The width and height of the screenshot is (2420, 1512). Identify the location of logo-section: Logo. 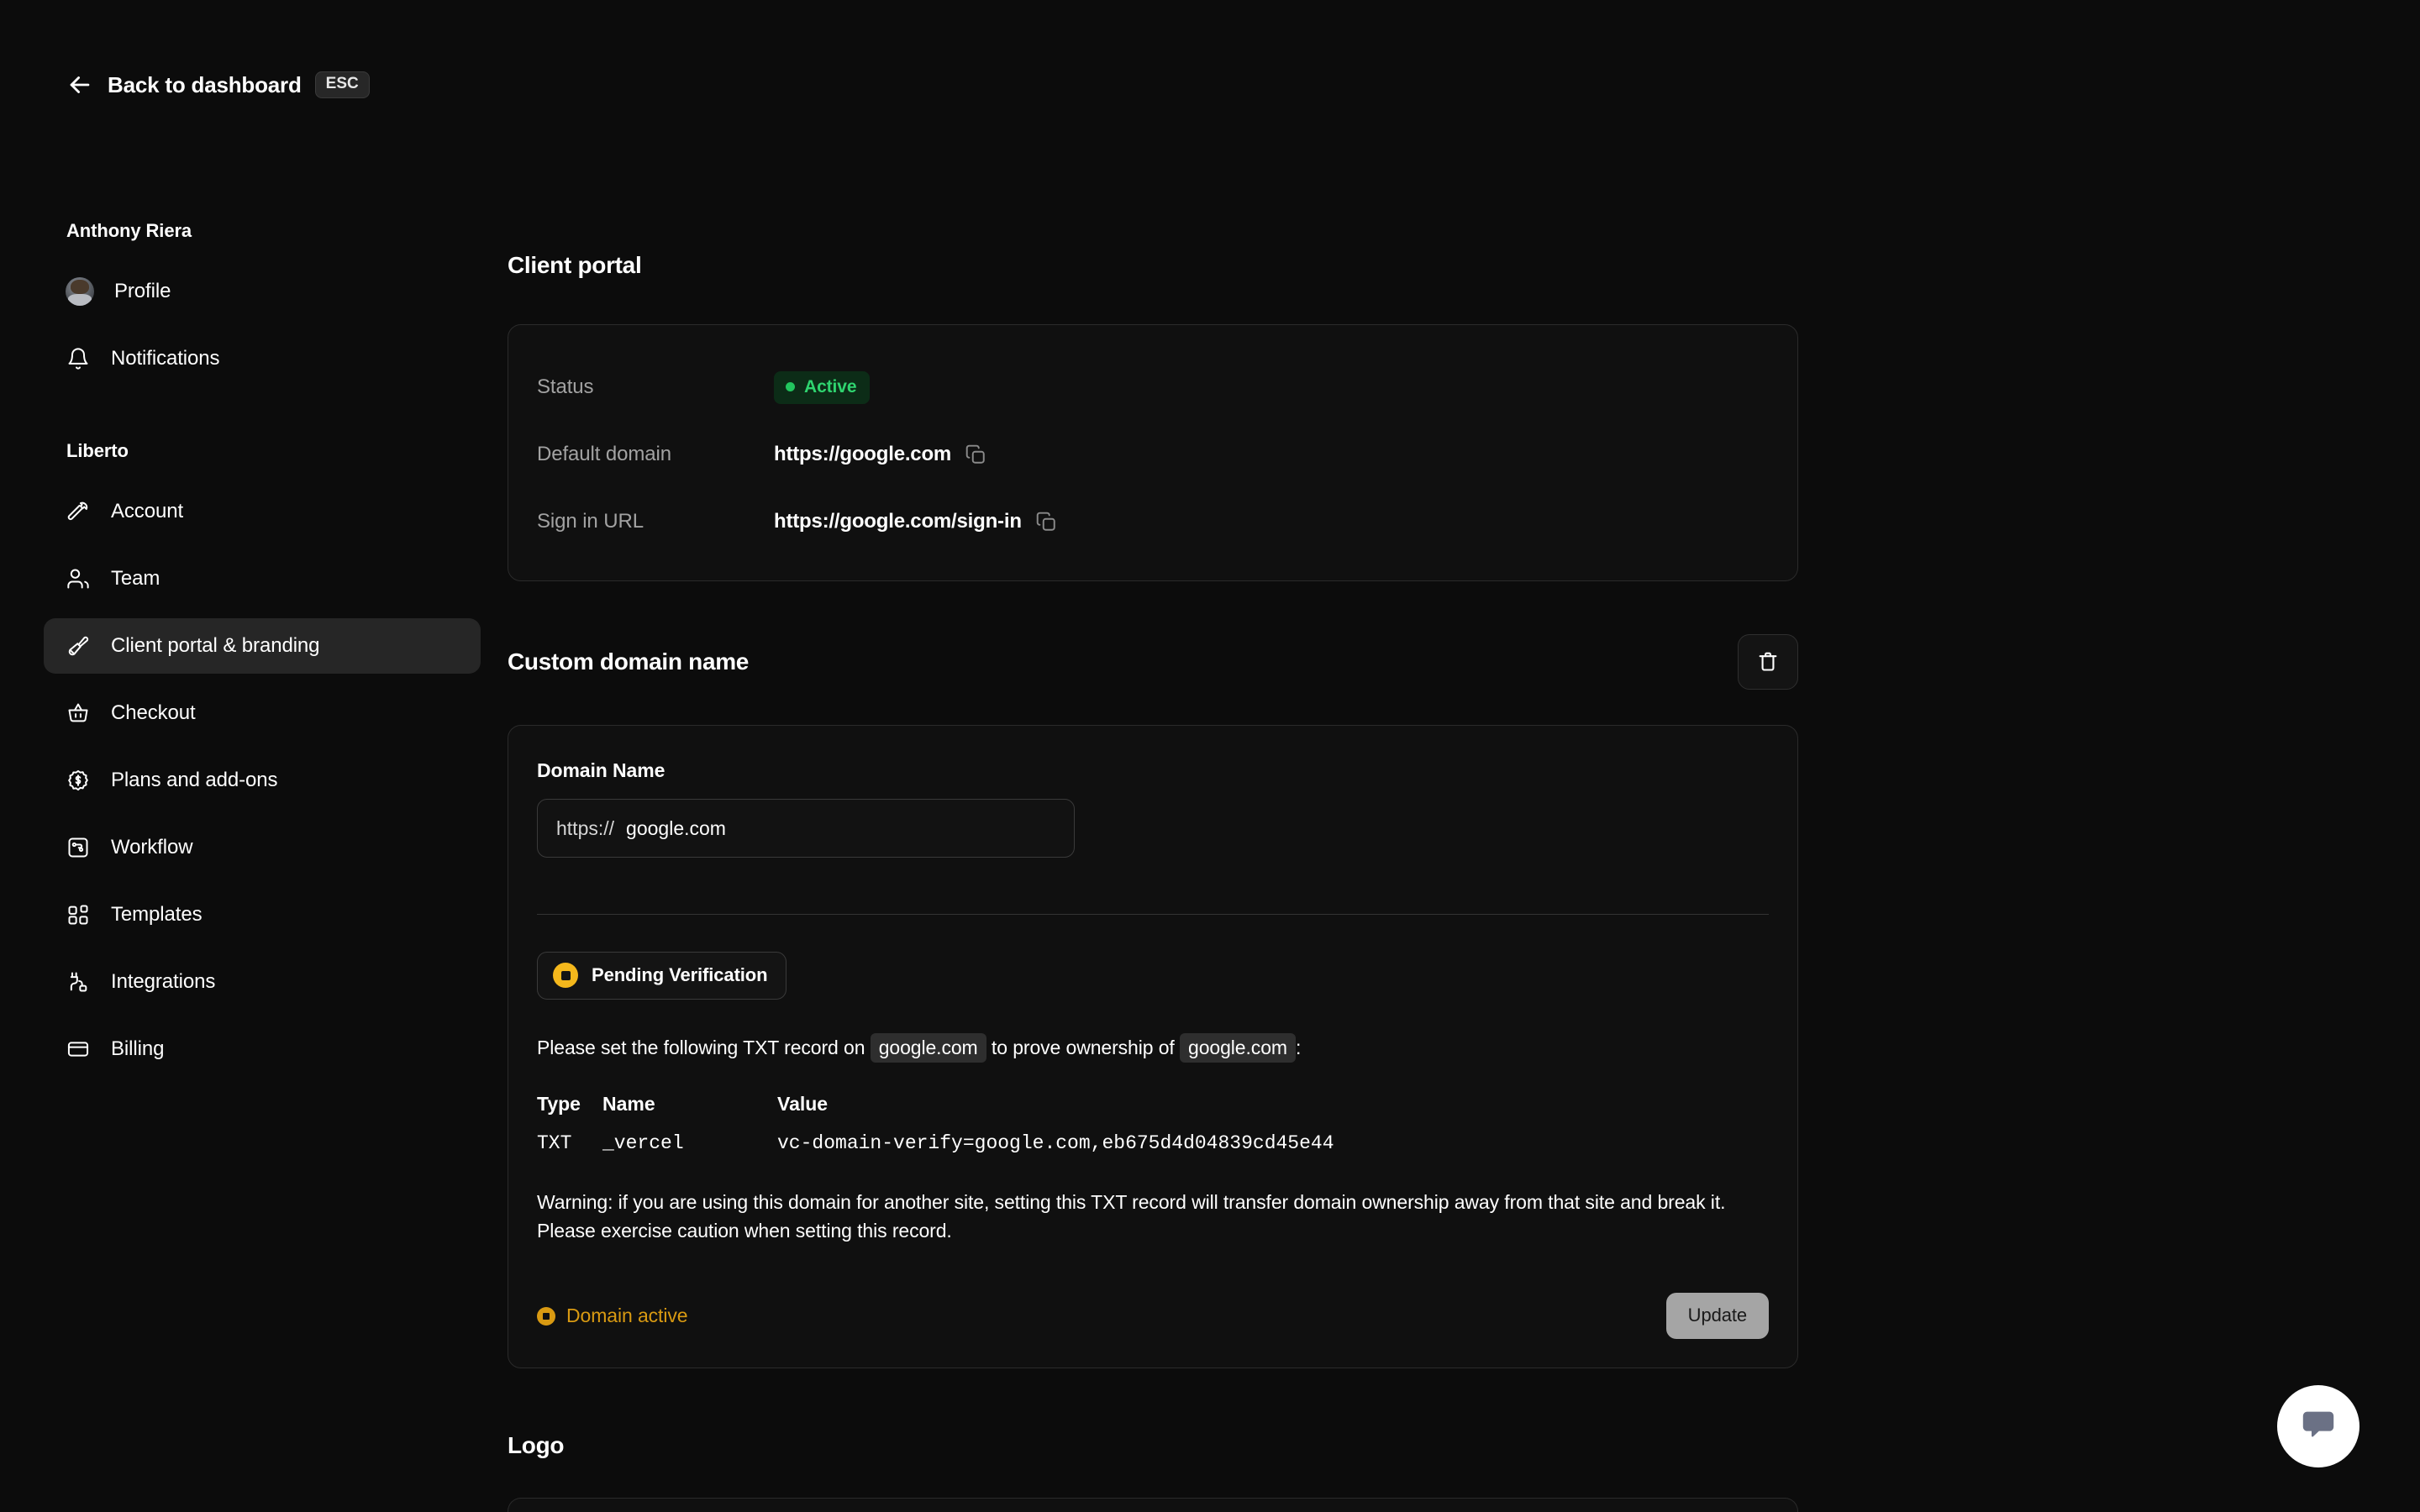
(1153, 1472).